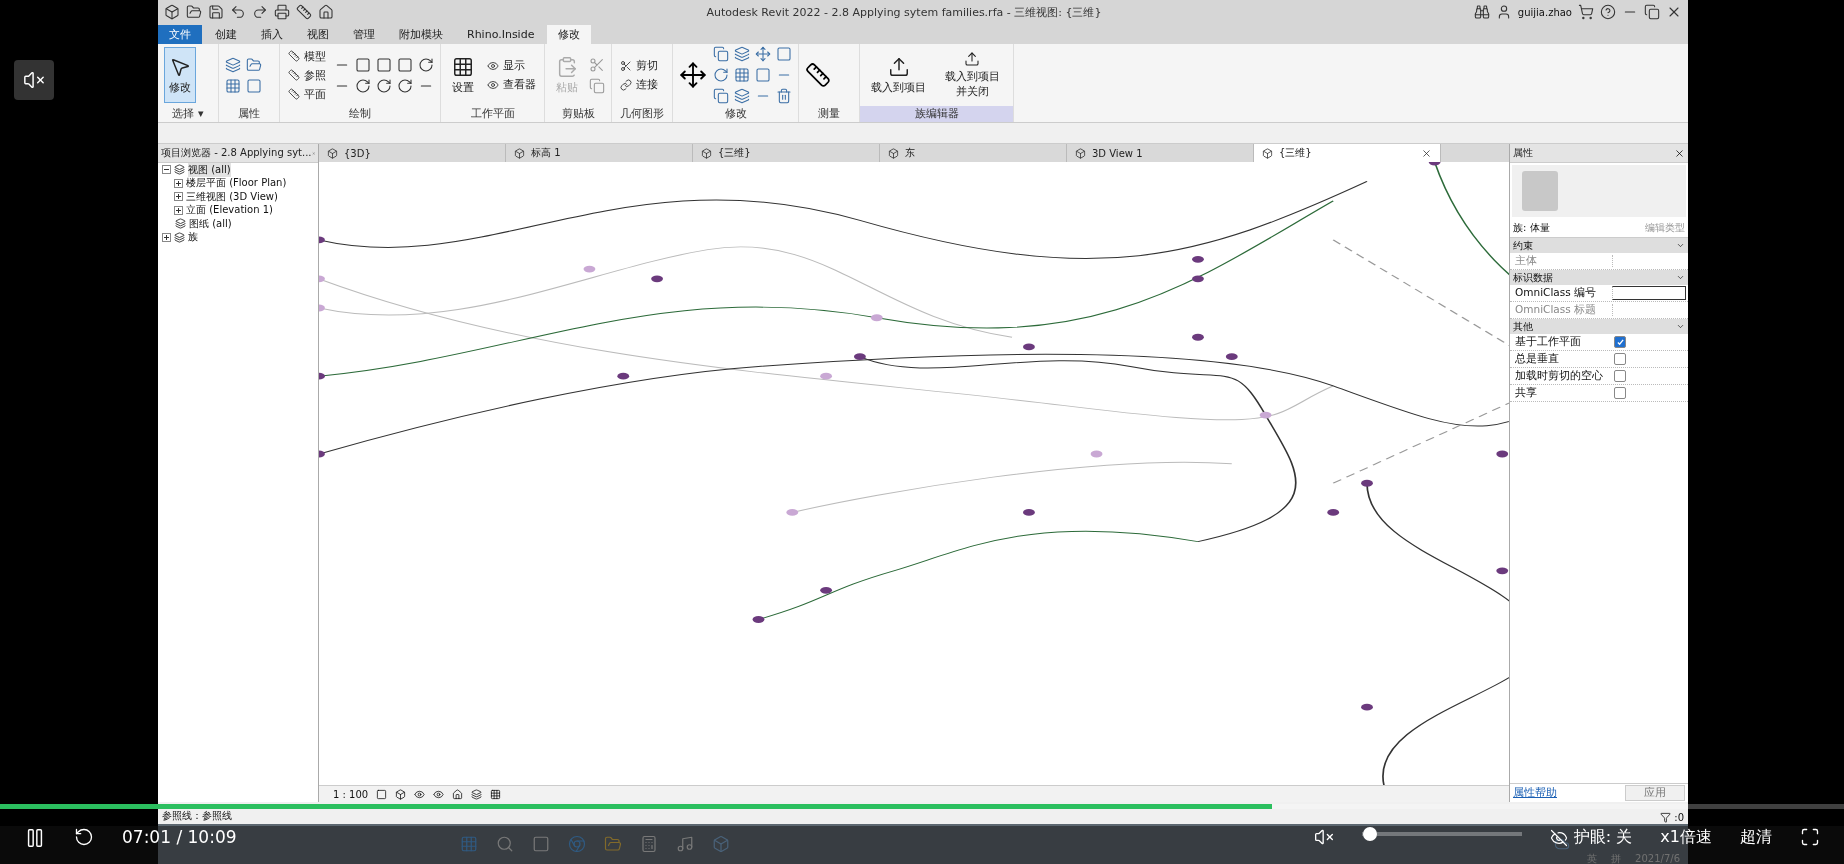 Image resolution: width=1844 pixels, height=864 pixels. I want to click on ribbon-tool: 模型, so click(307, 56).